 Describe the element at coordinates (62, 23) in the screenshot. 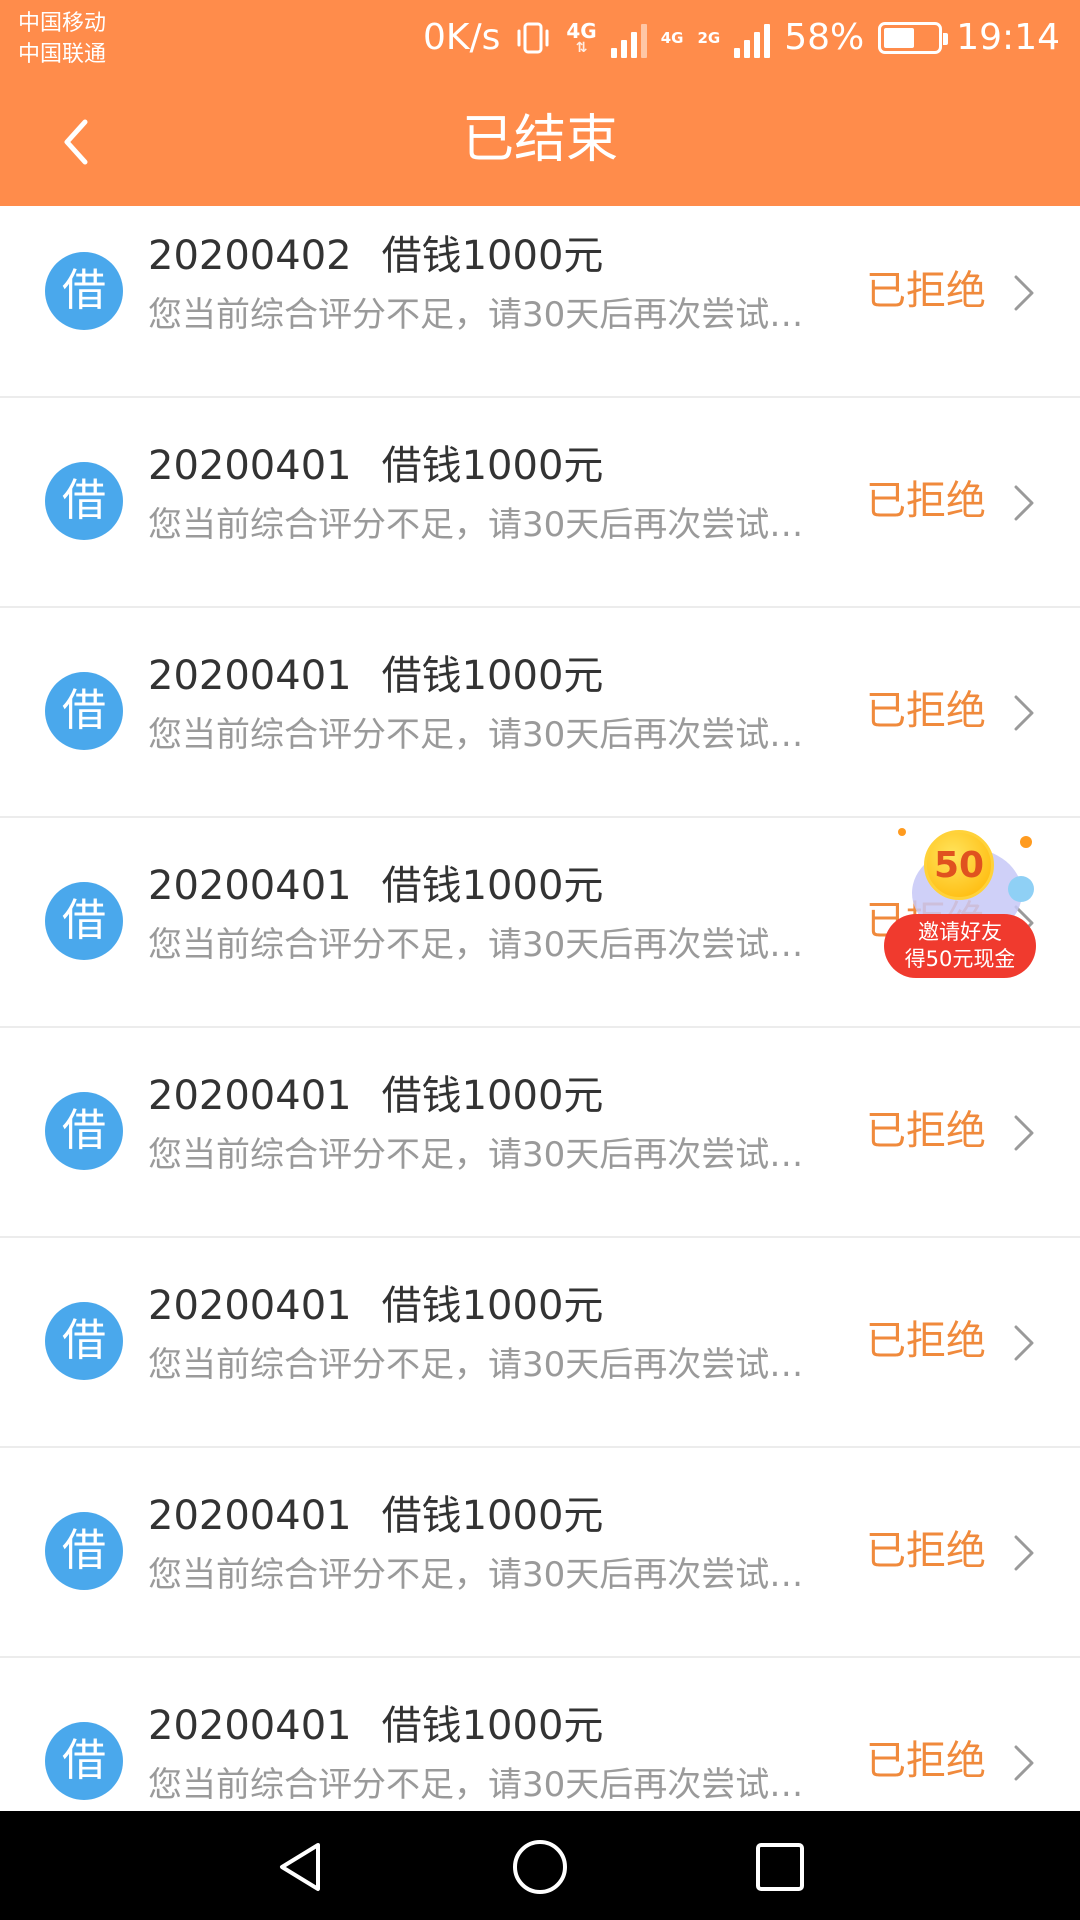

I see `carrier-1: 中国移动` at that location.